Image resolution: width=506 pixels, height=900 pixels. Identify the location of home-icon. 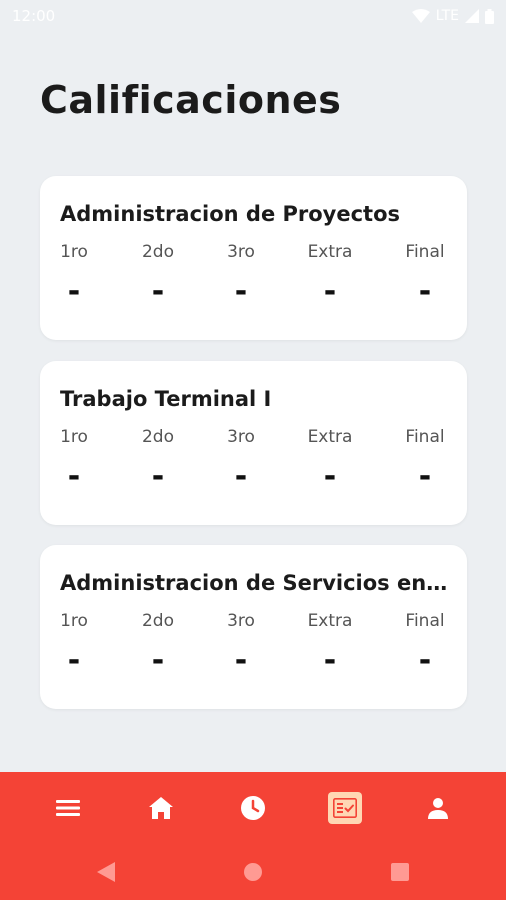
(161, 808).